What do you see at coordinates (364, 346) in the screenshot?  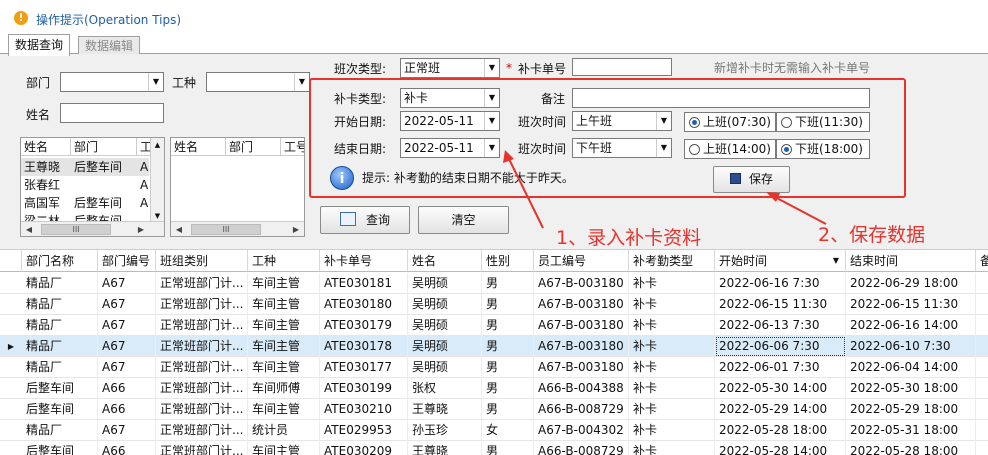 I see `cell-card-no: ATE030178` at bounding box center [364, 346].